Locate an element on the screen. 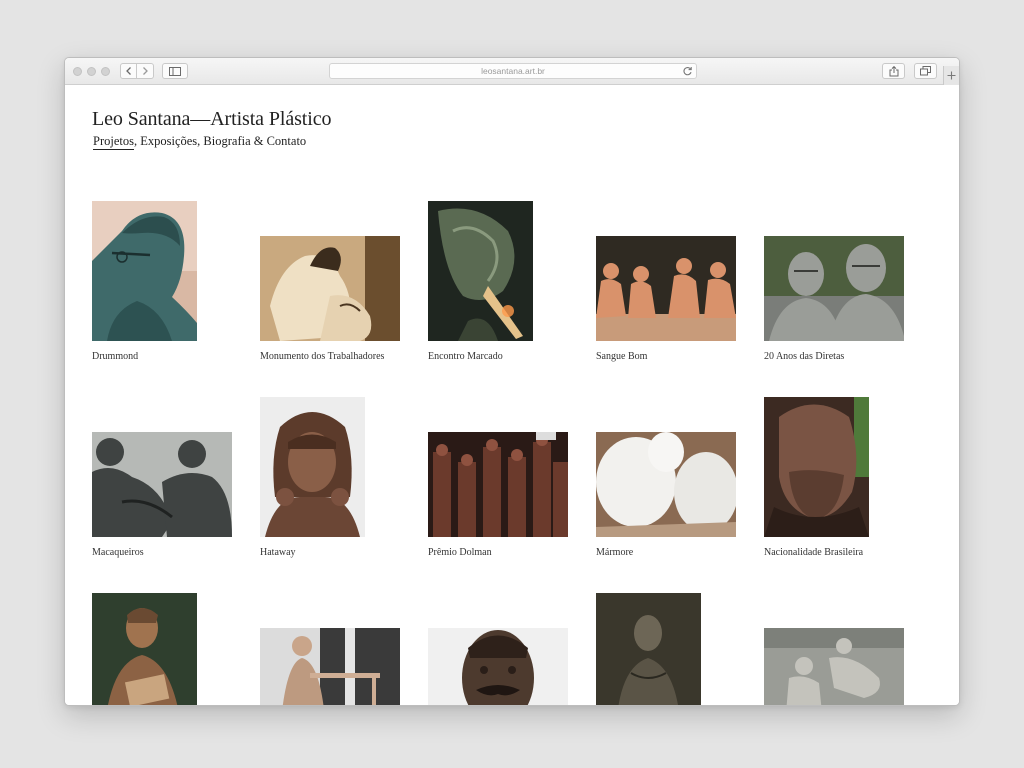 The image size is (1024, 768). zoom-window-button is located at coordinates (105, 71).